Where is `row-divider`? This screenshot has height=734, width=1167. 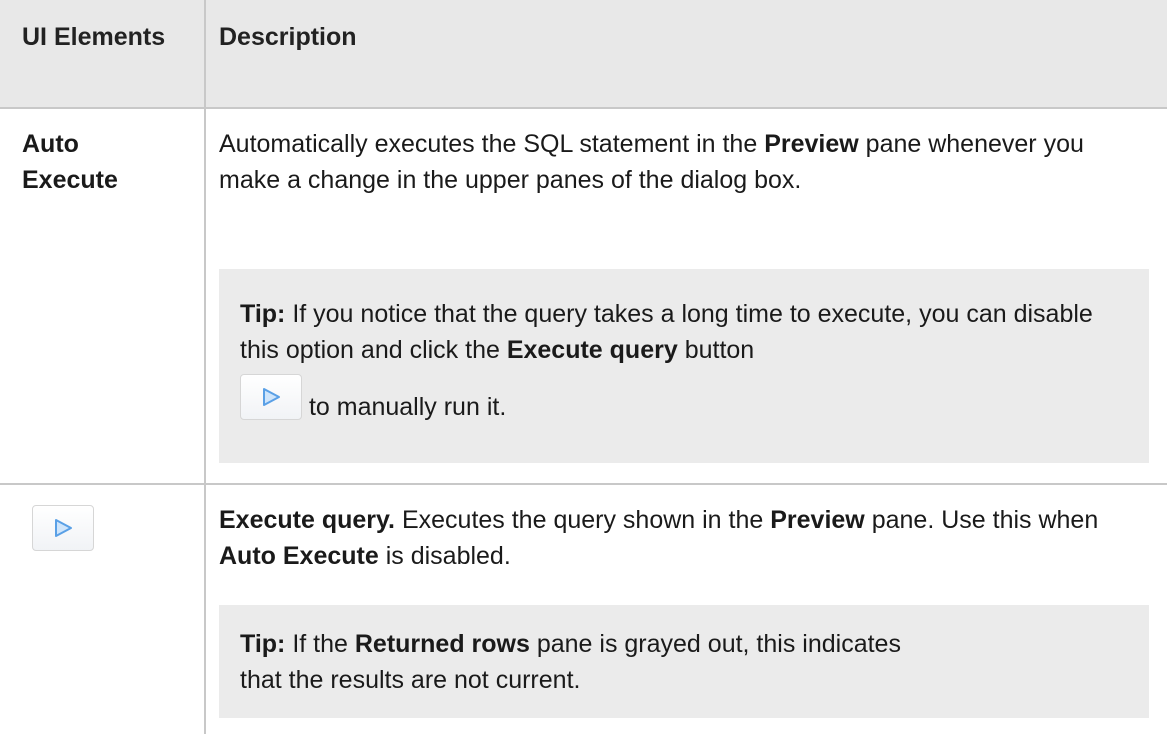 row-divider is located at coordinates (583, 484).